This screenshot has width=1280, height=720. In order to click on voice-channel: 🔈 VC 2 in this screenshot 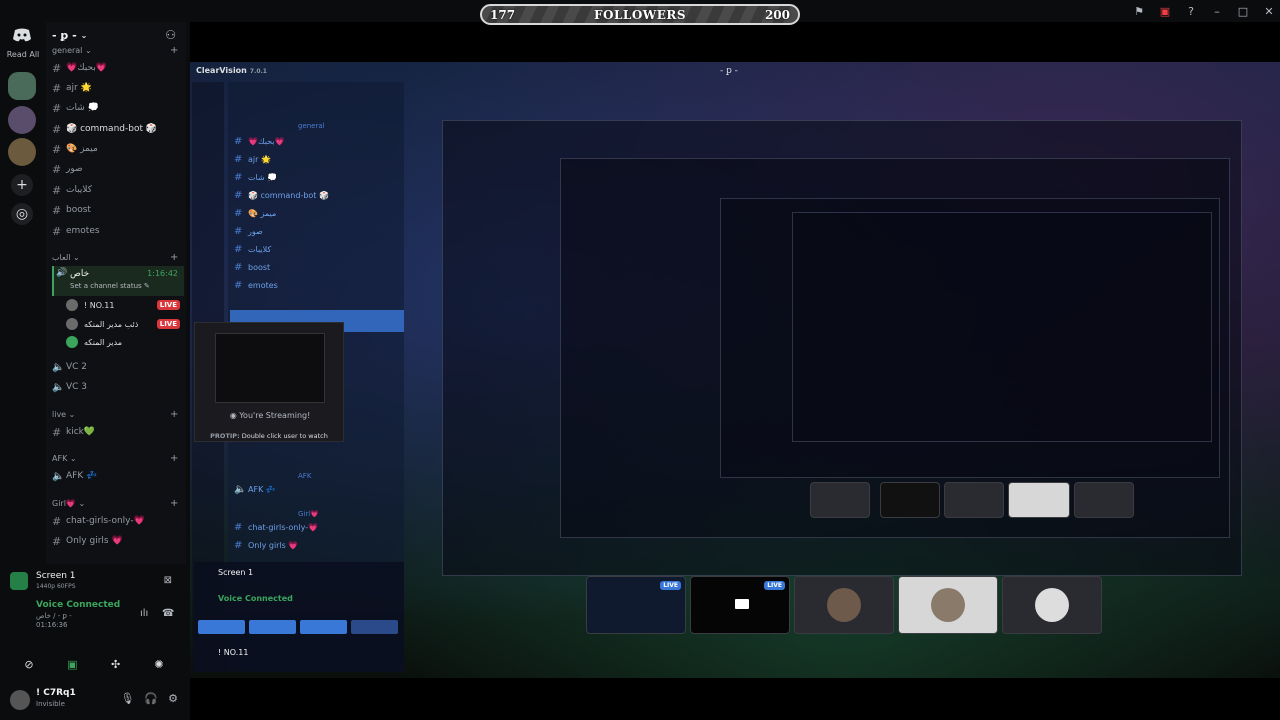, I will do `click(116, 367)`.